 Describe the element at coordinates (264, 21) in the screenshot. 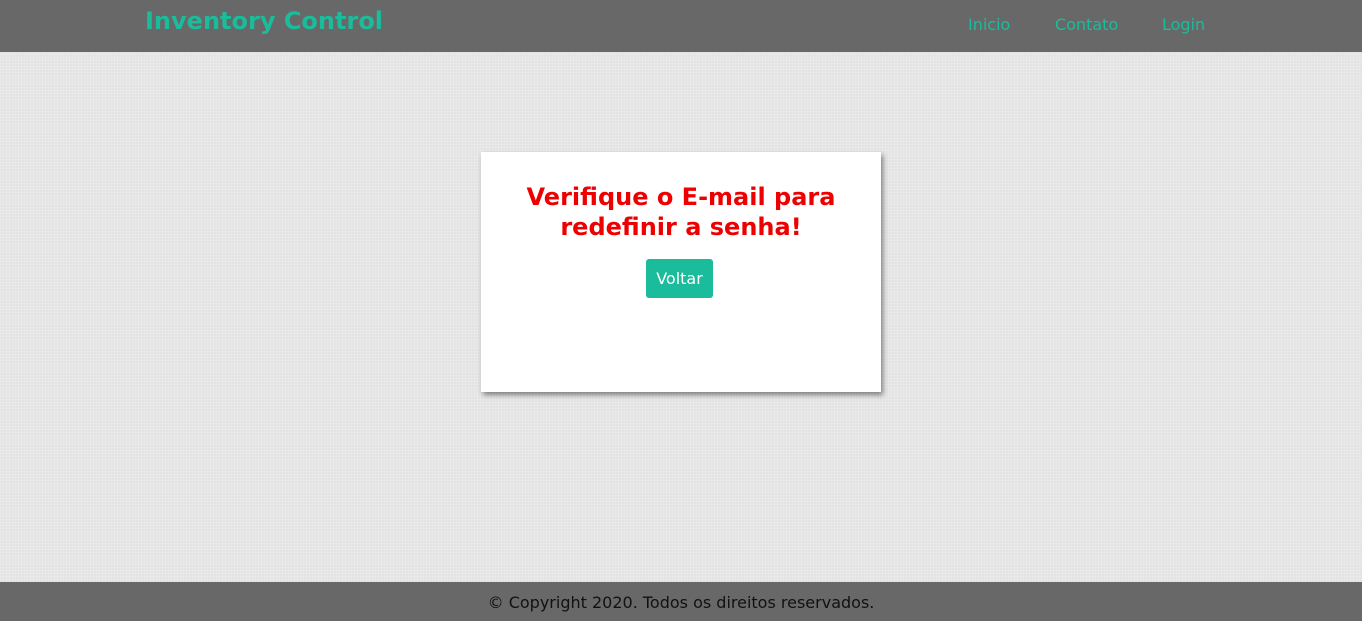

I see `brand-logo-link: Inventory Control` at that location.